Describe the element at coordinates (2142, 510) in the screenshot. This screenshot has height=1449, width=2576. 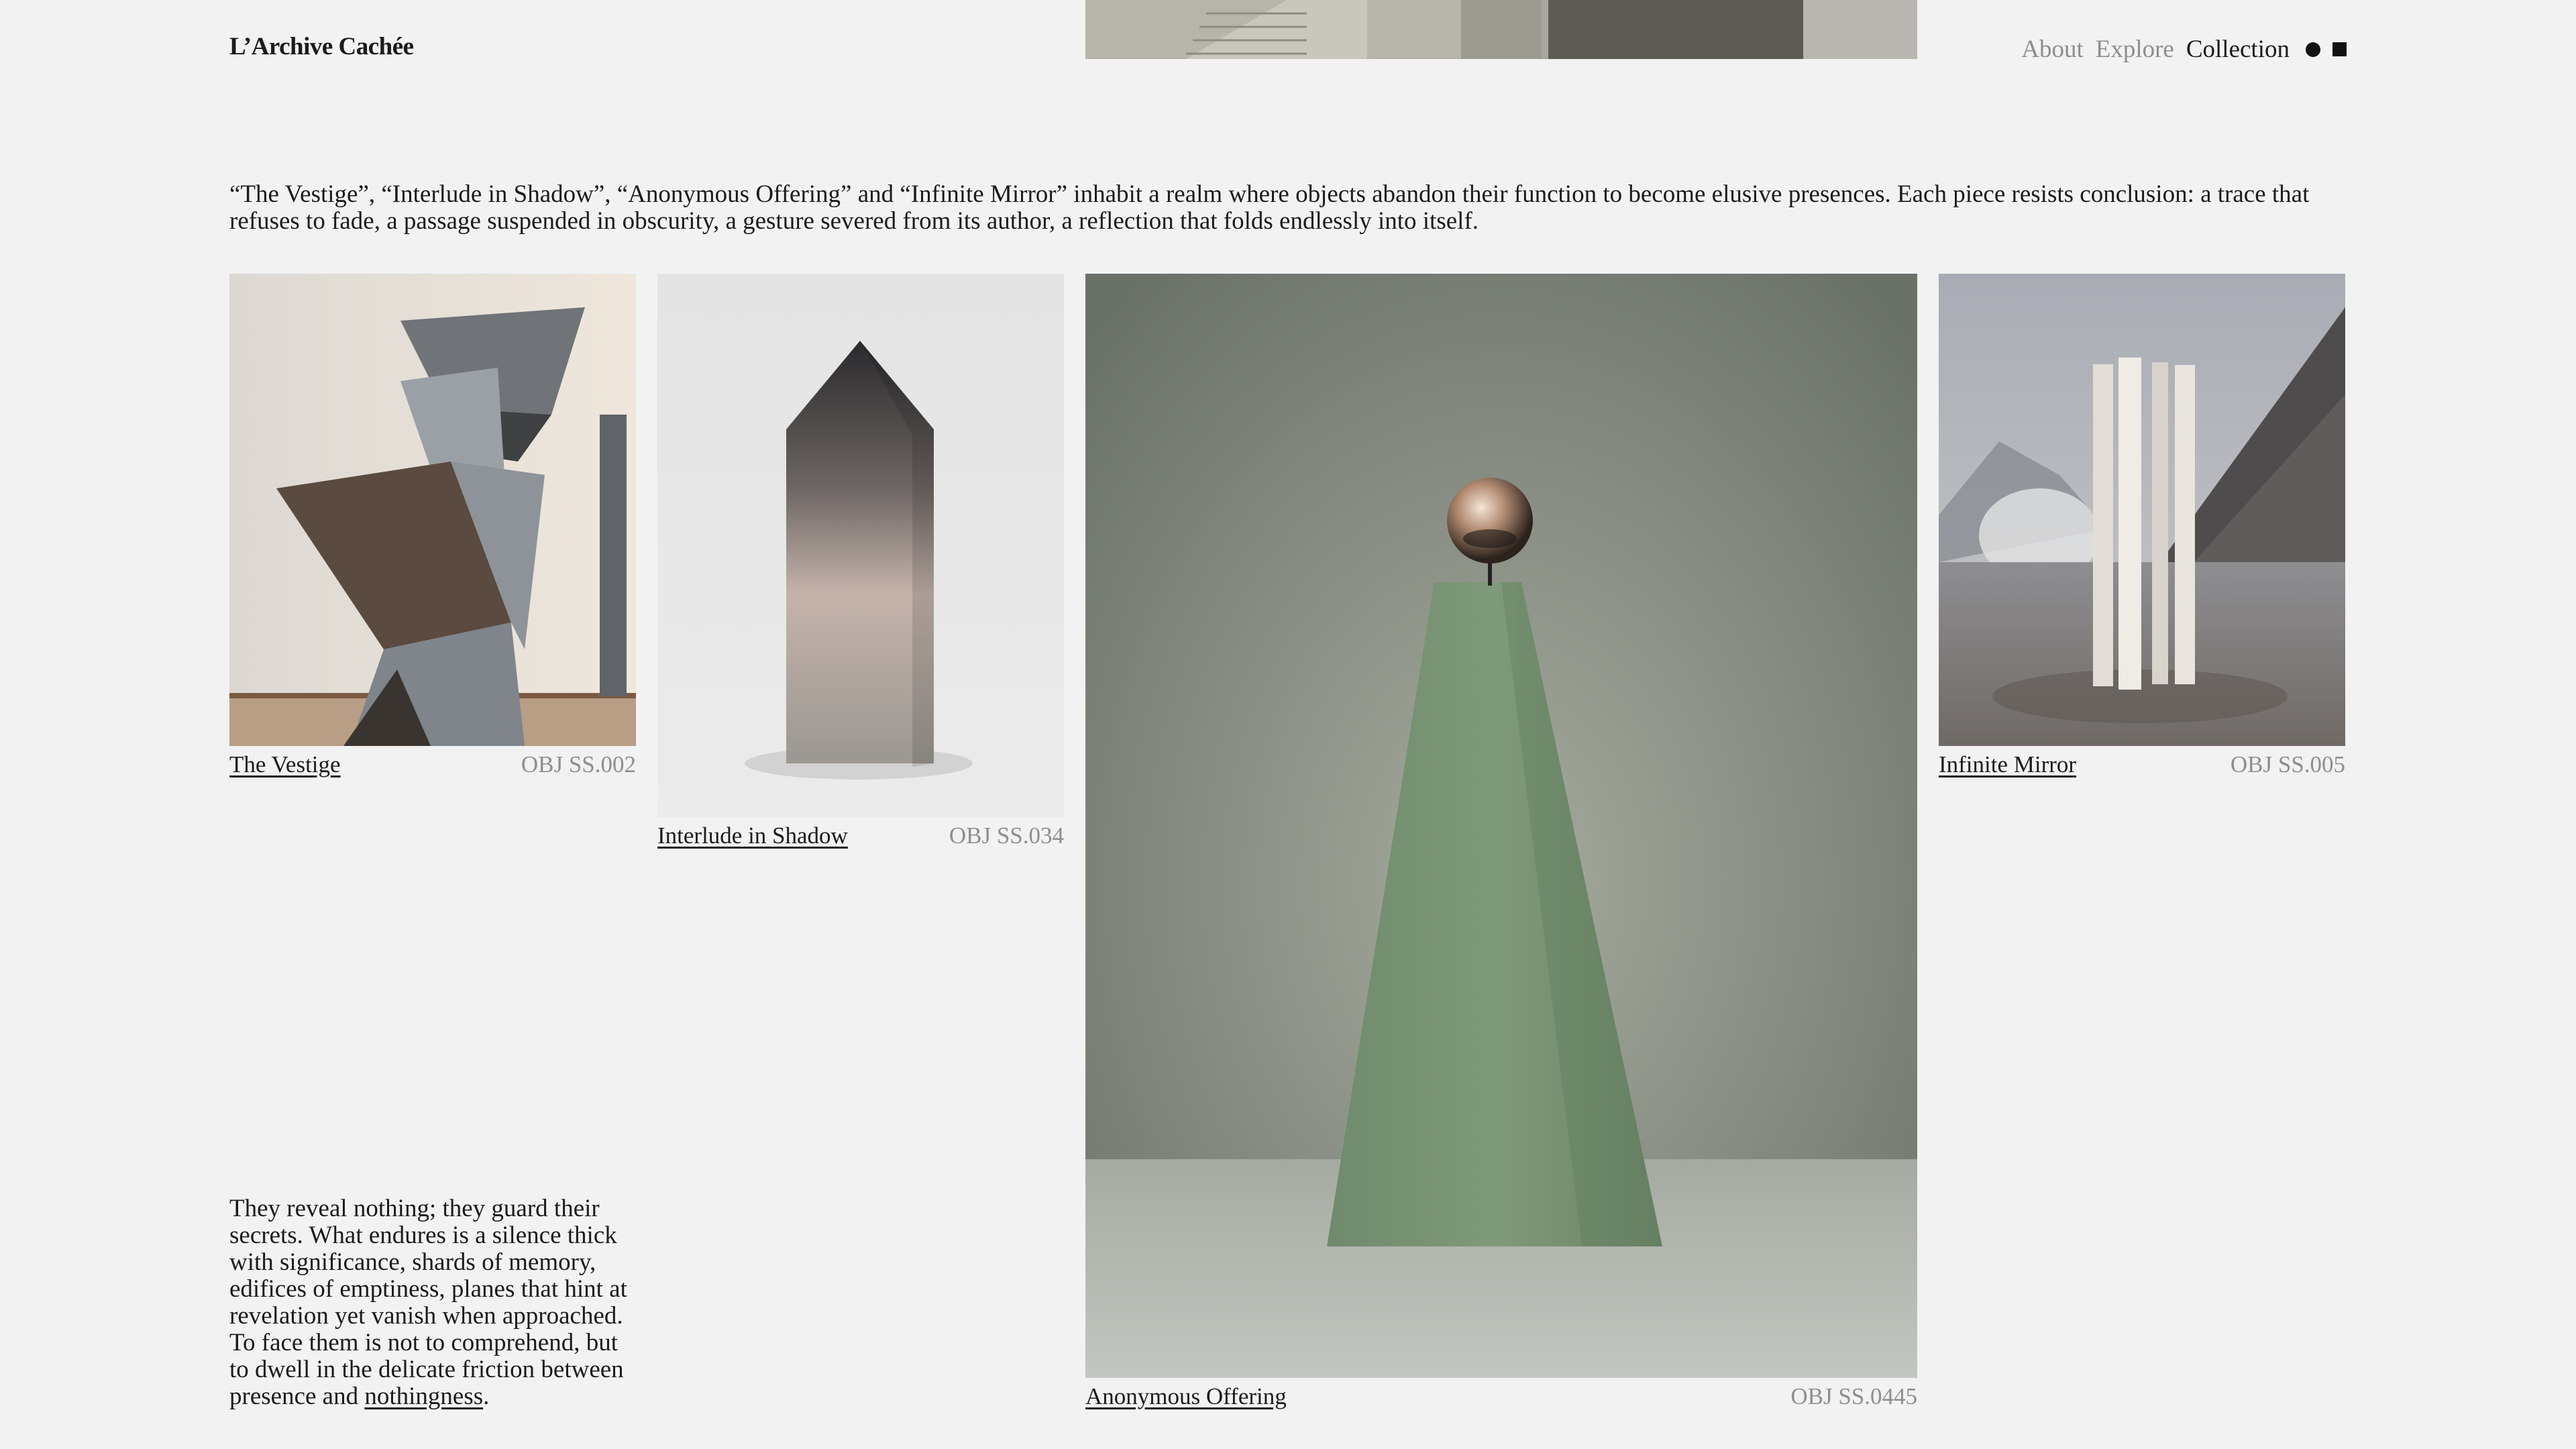
I see `mirror-image` at that location.